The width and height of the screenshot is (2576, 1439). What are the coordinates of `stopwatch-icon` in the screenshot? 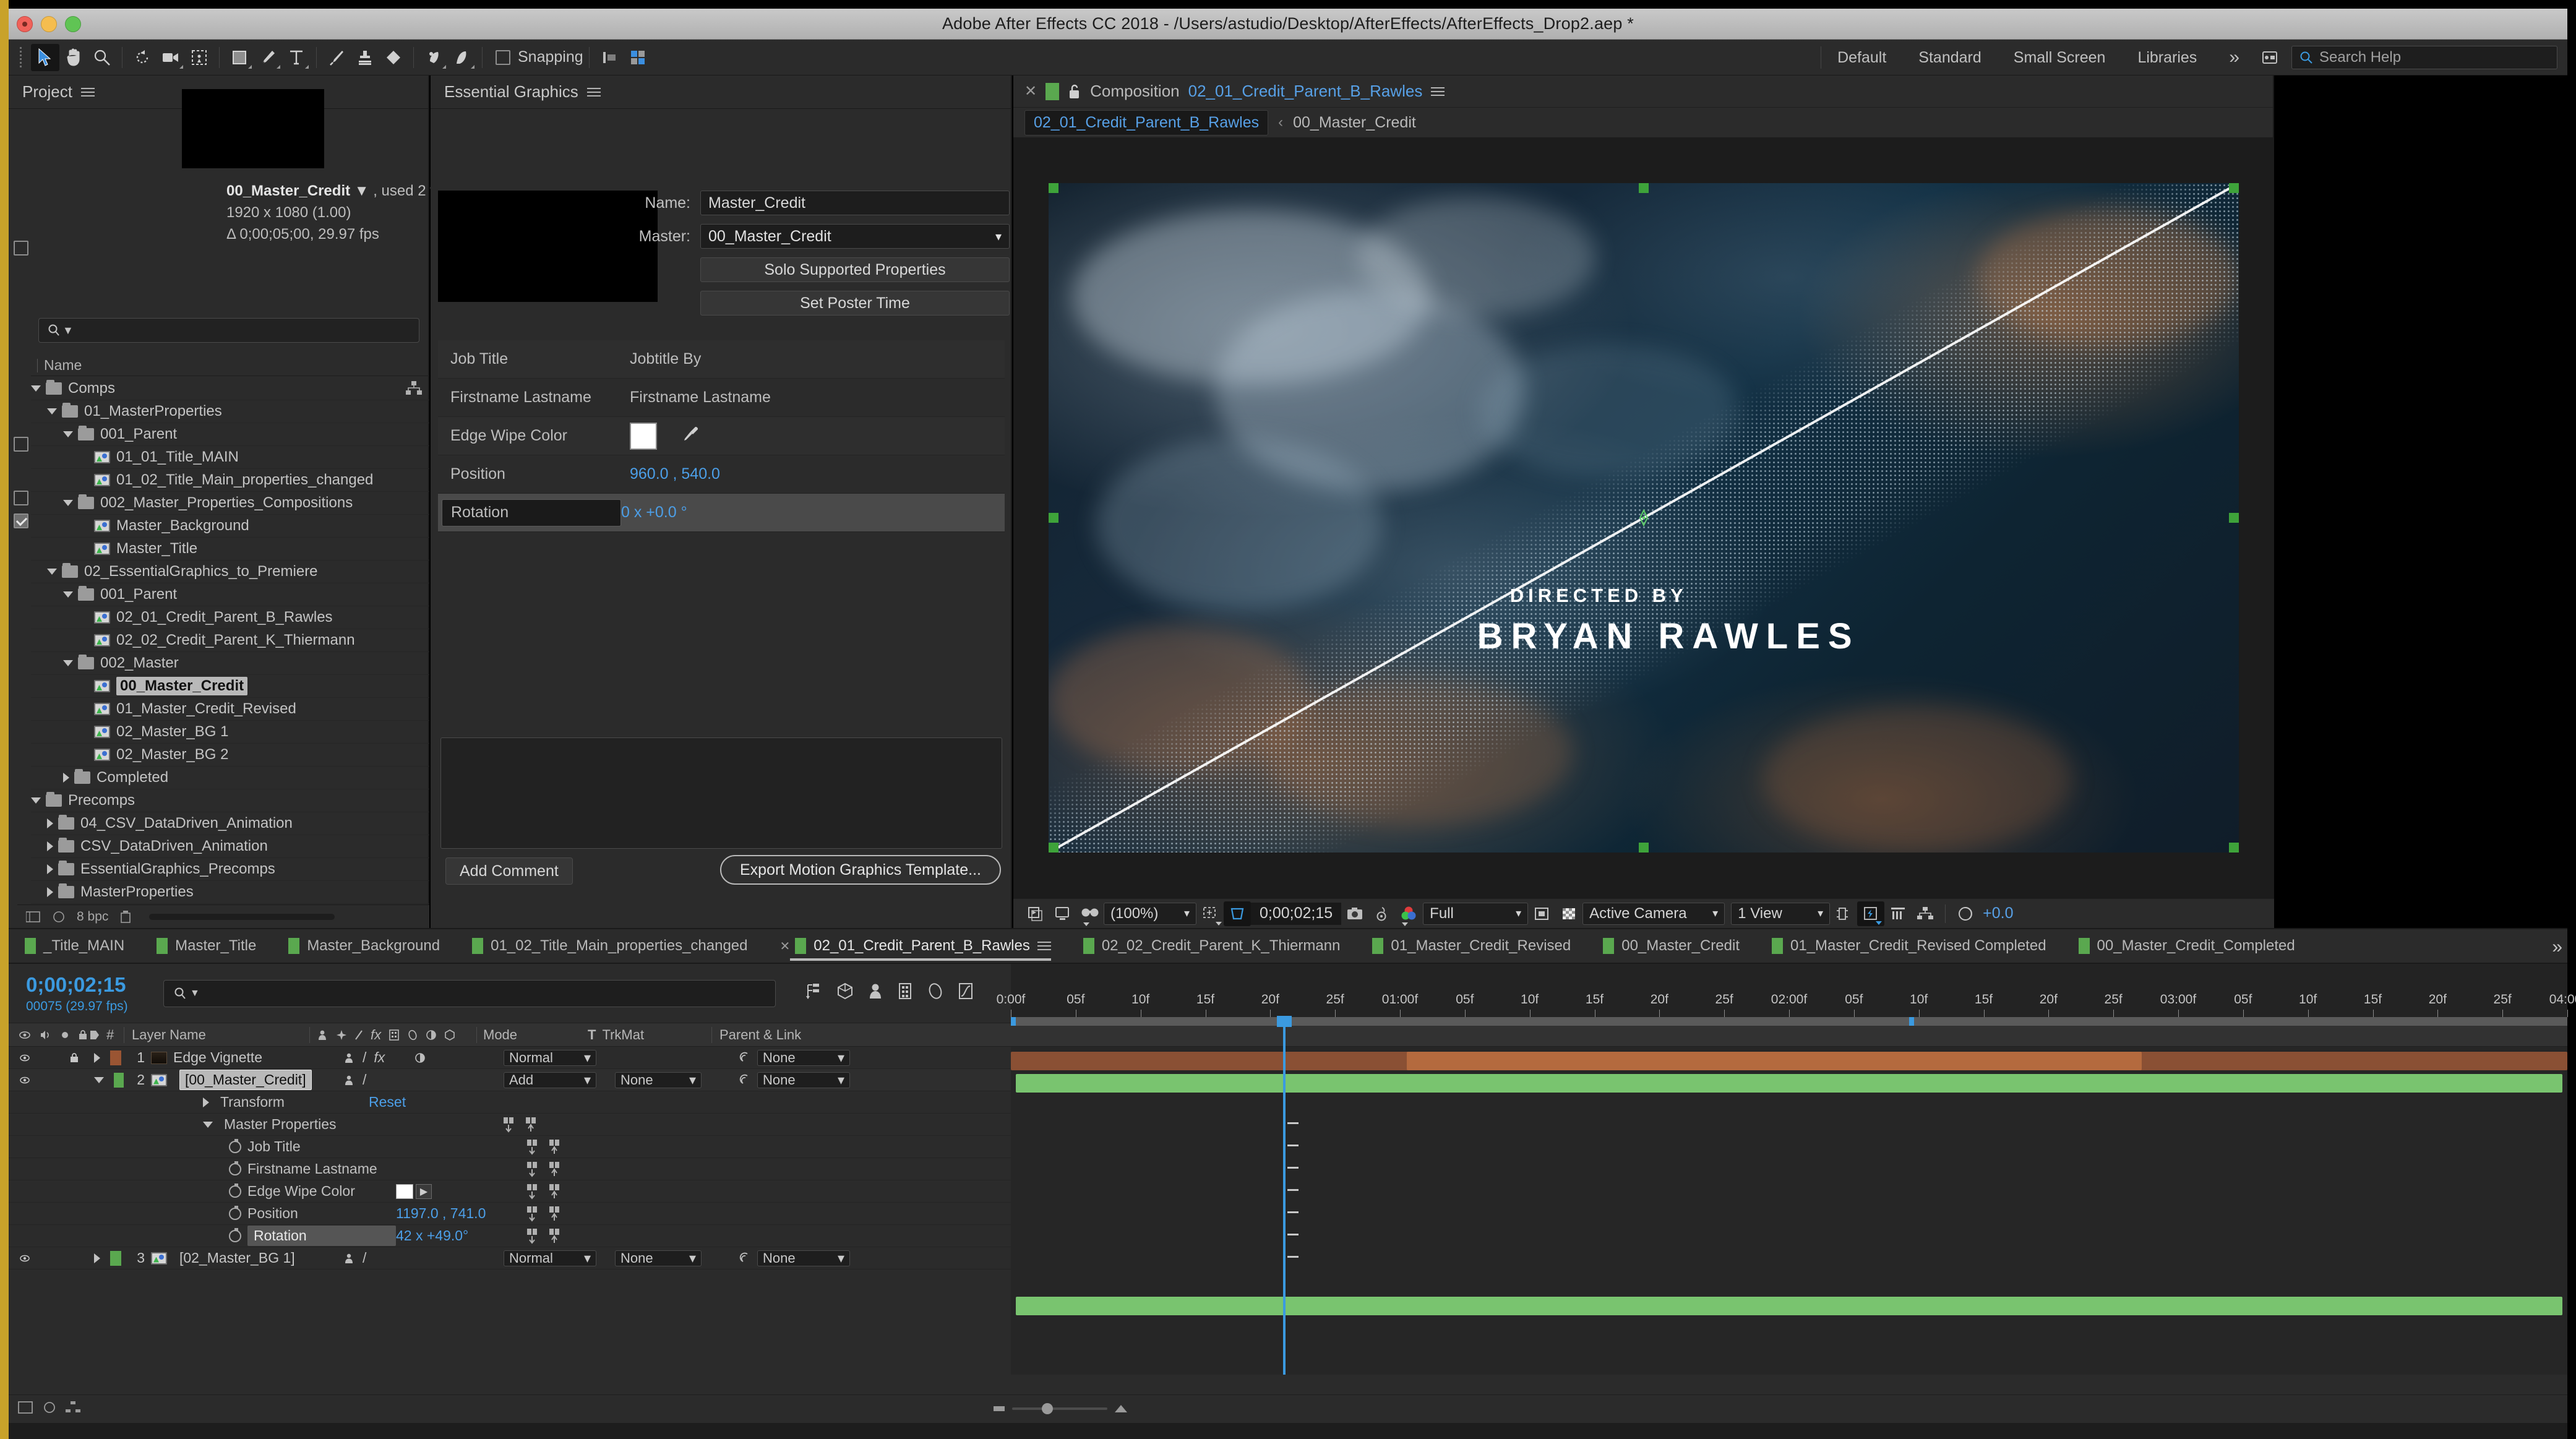 It's located at (235, 1234).